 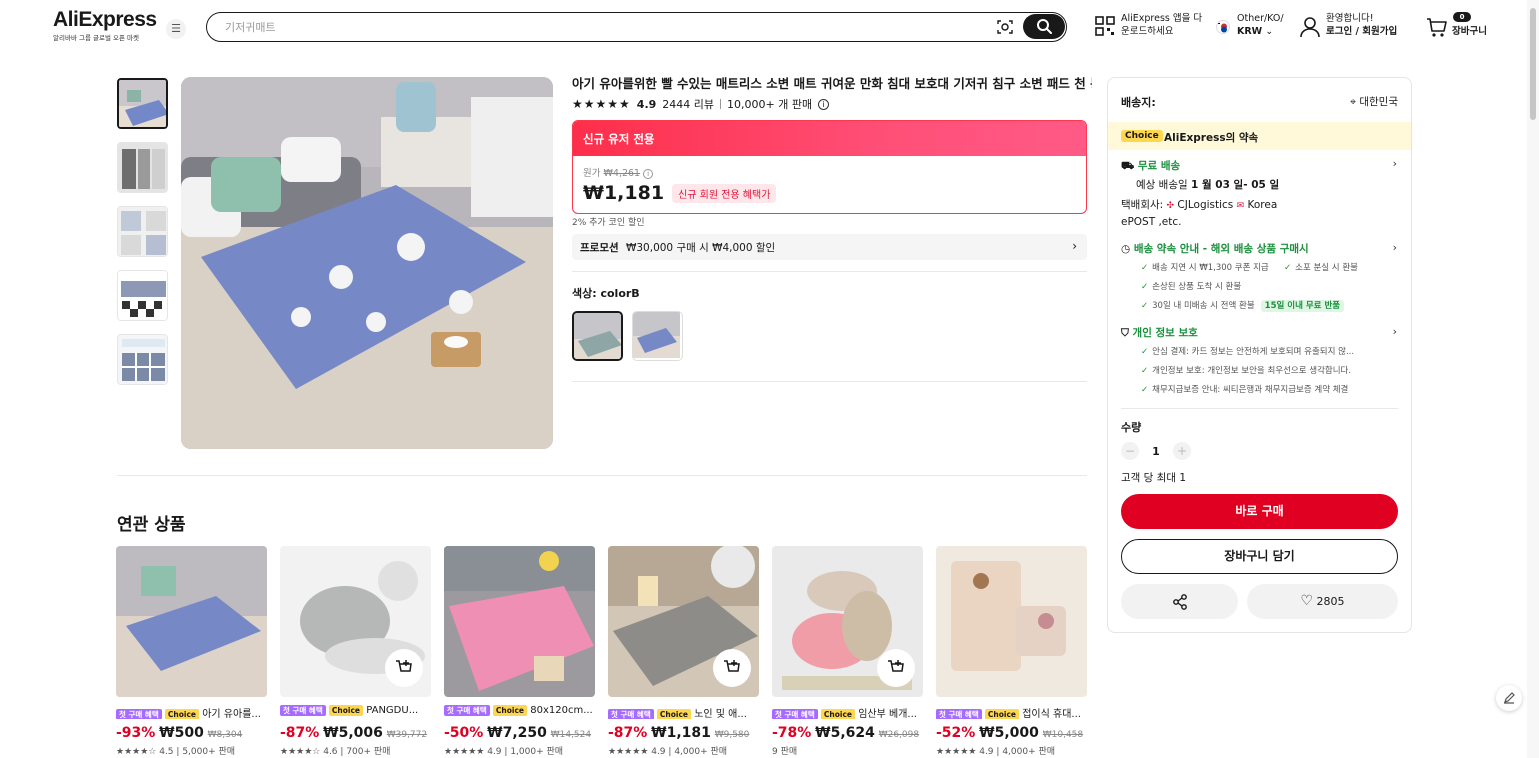 I want to click on user-icon, so click(x=1310, y=27).